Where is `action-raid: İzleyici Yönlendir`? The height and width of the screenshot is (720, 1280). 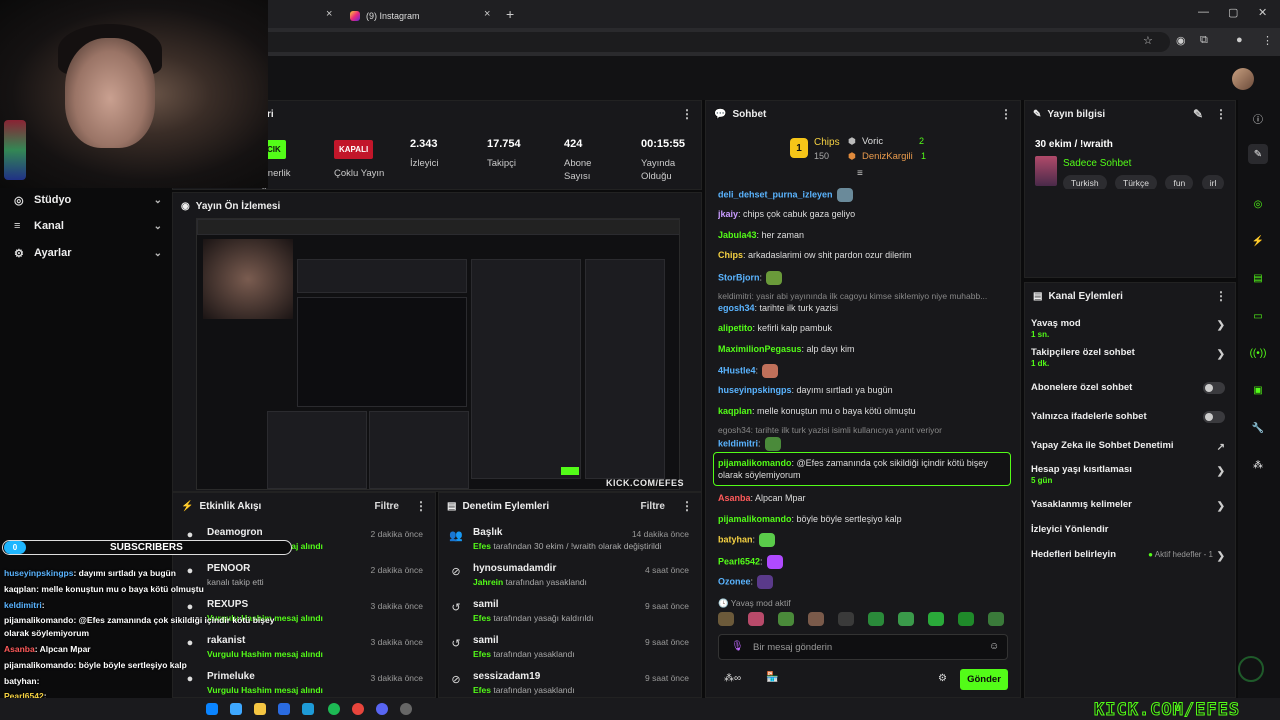
action-raid: İzleyici Yönlendir is located at coordinates (1129, 529).